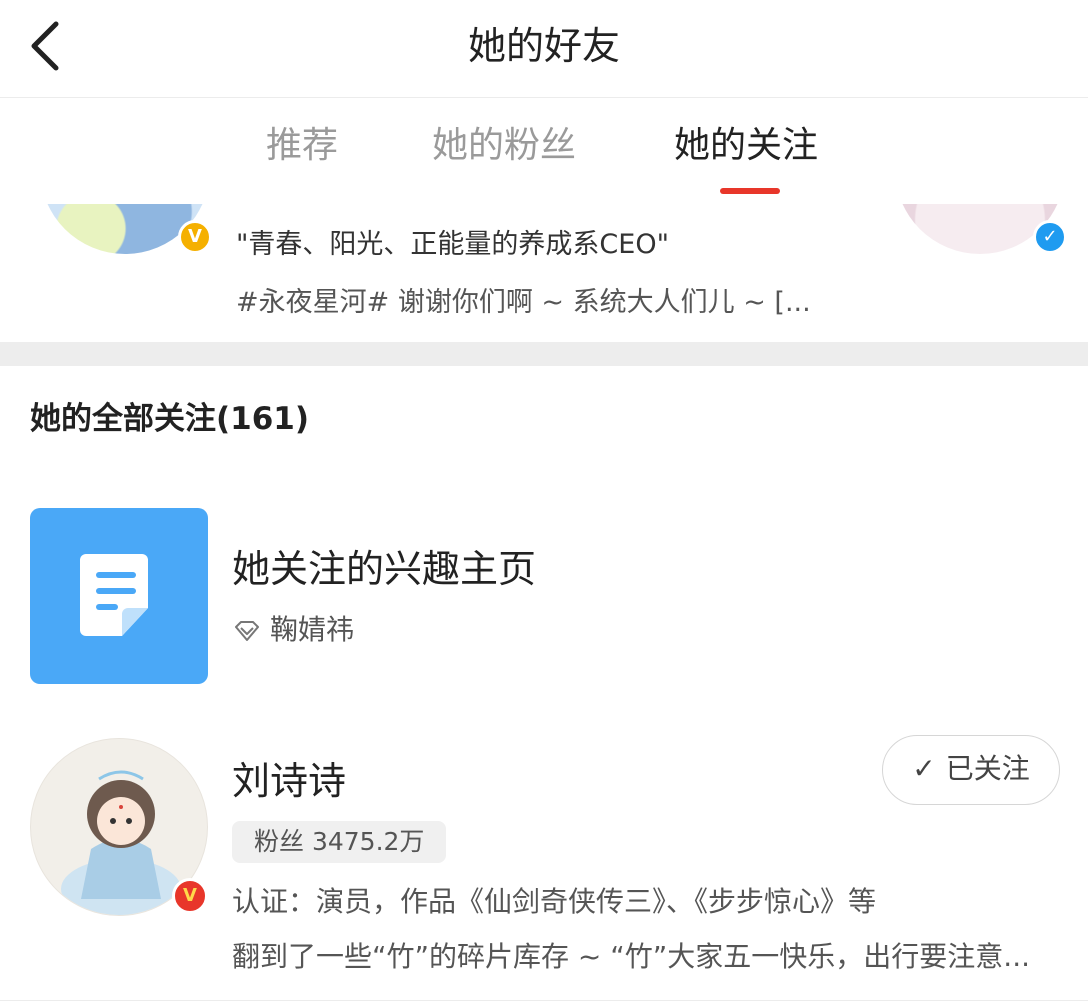  What do you see at coordinates (746, 146) in the screenshot?
I see `tab-her-following: 她的关注` at bounding box center [746, 146].